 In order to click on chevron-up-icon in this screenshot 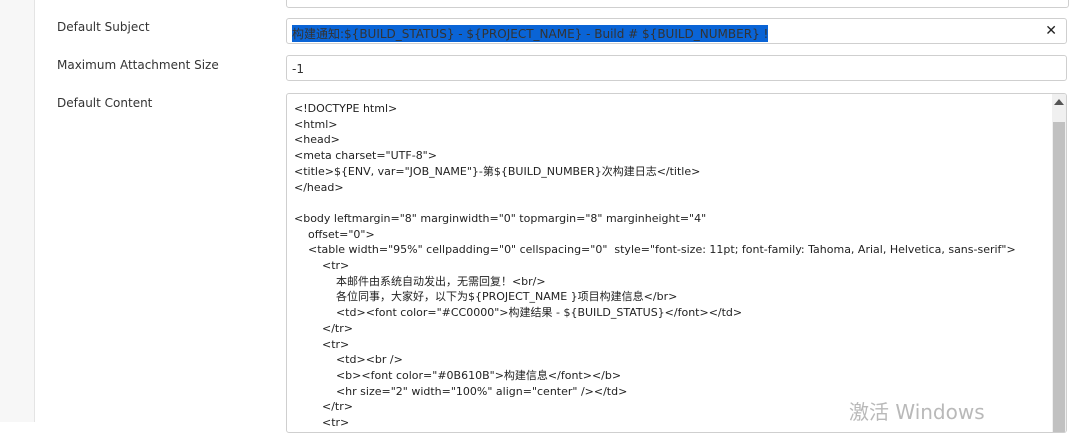, I will do `click(1059, 102)`.